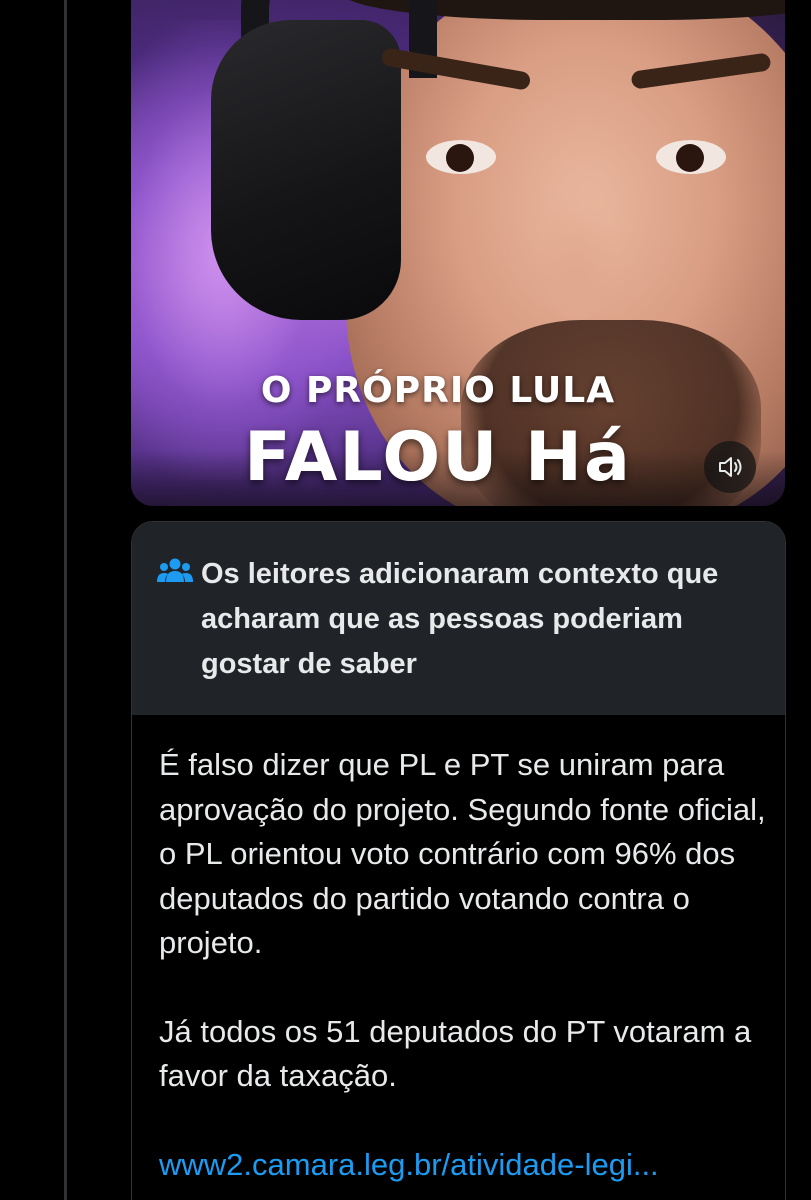  What do you see at coordinates (576, 250) in the screenshot?
I see `nose` at bounding box center [576, 250].